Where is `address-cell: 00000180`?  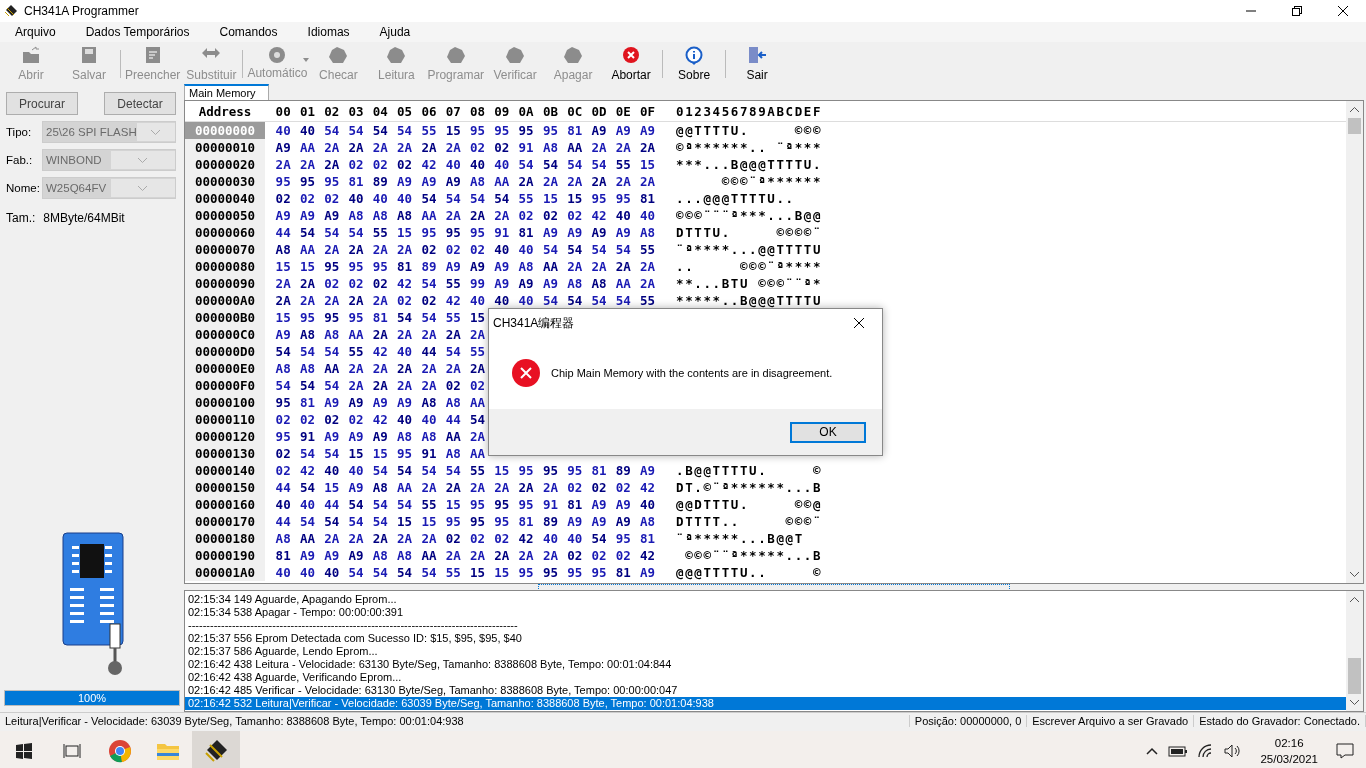 address-cell: 00000180 is located at coordinates (225, 538).